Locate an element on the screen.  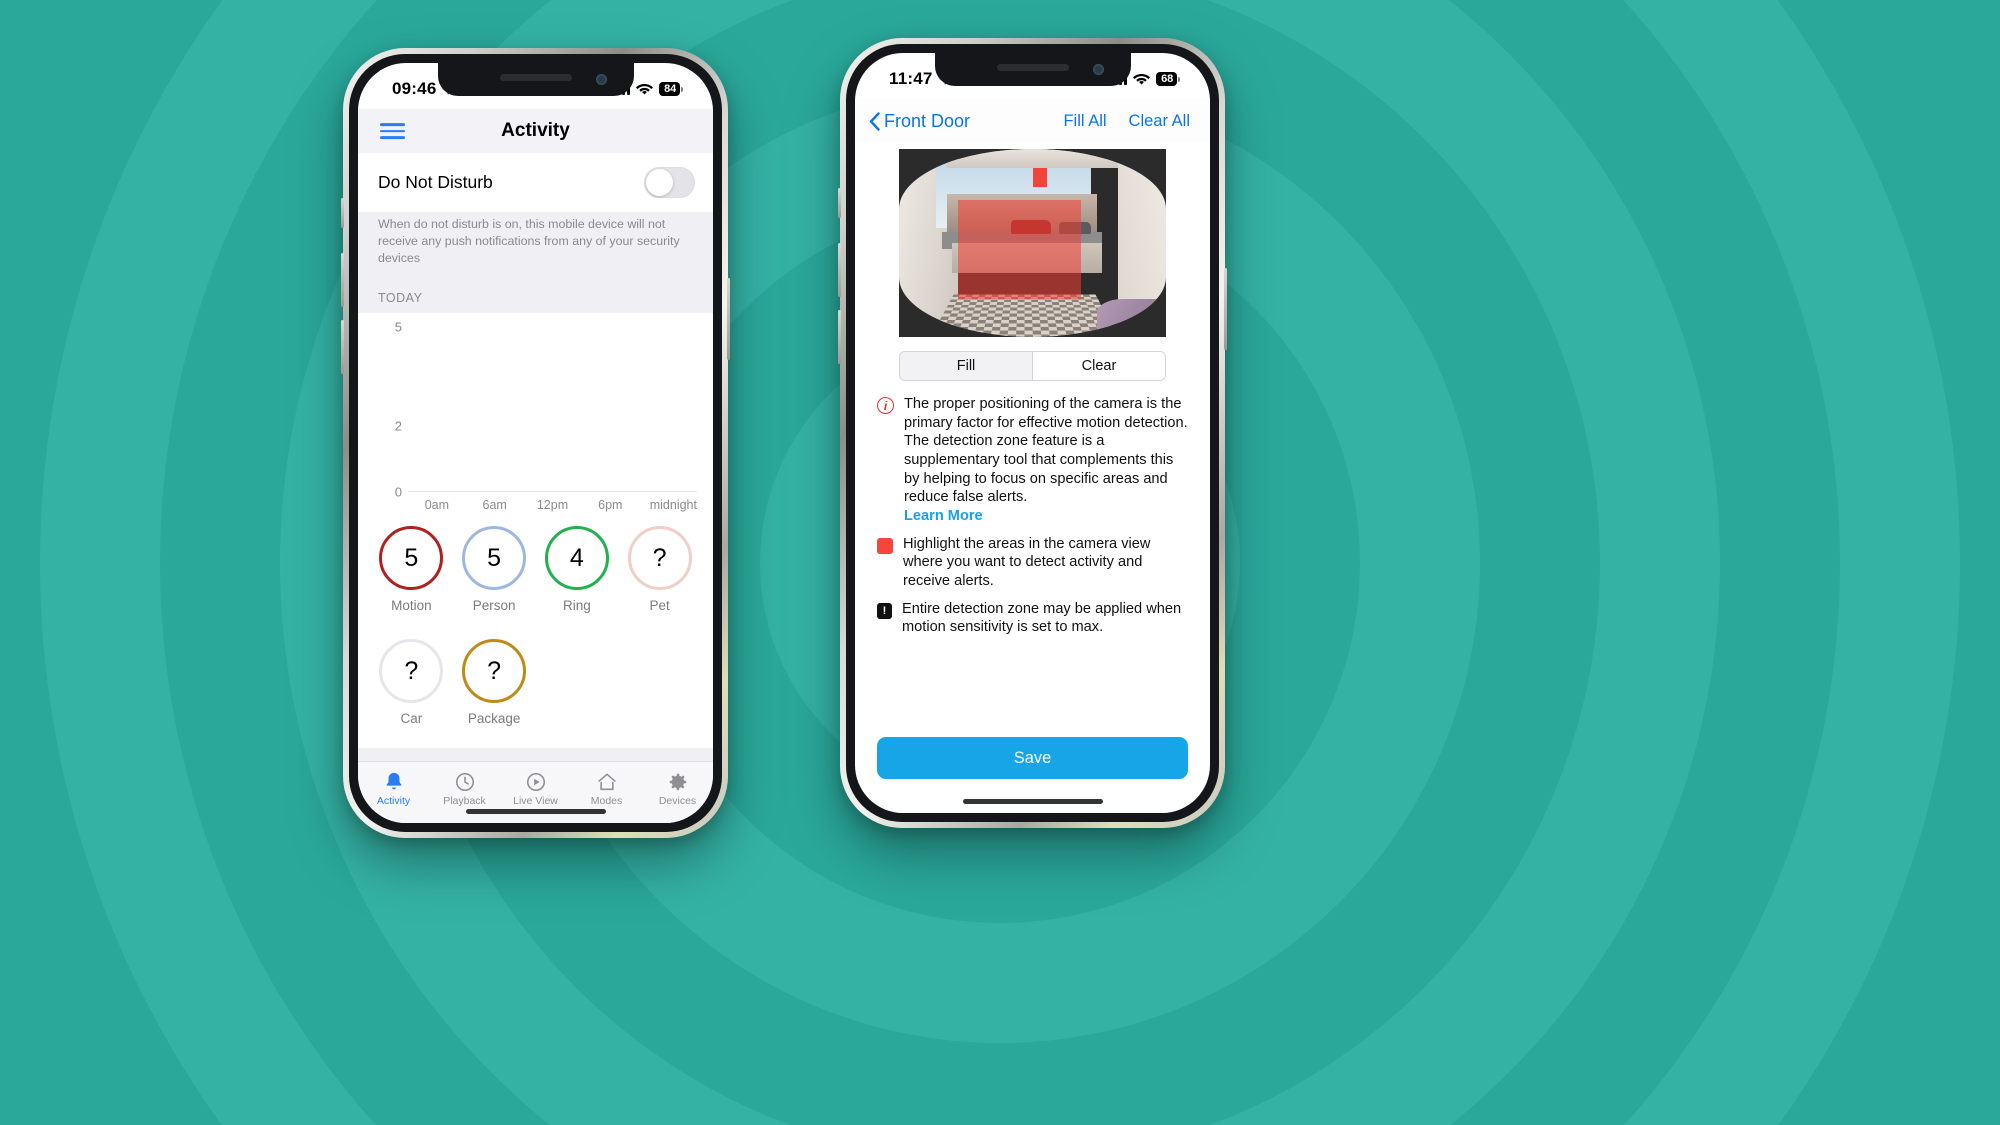
earpiece-speaker-right is located at coordinates (1032, 67).